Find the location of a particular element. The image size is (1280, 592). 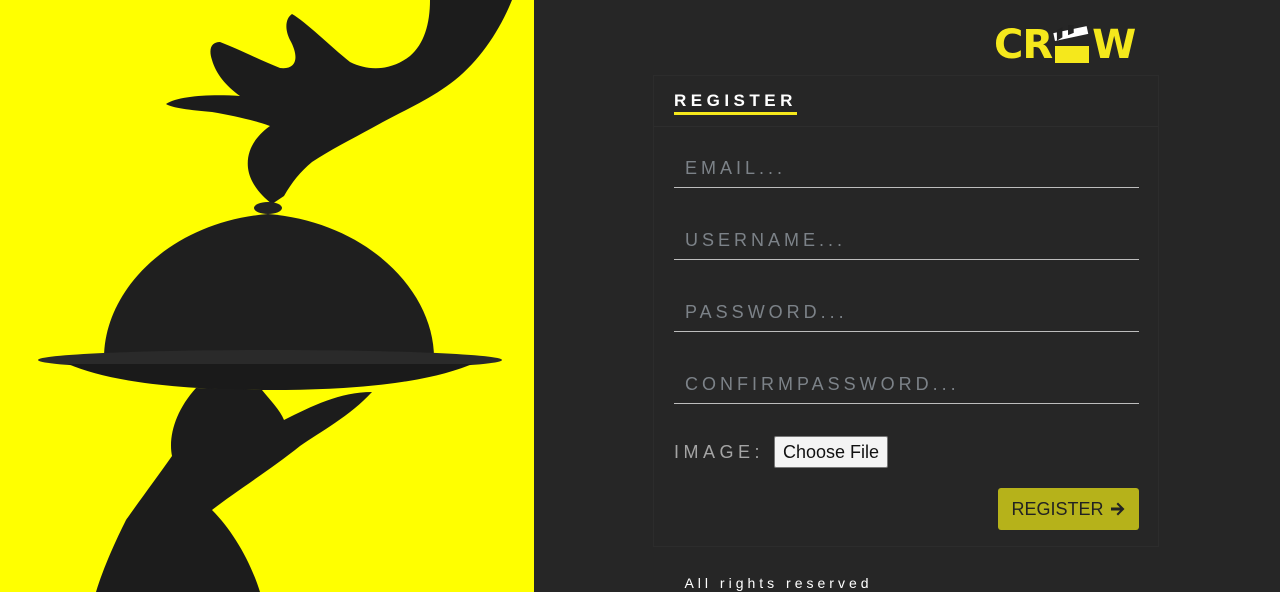

password-input is located at coordinates (906, 313).